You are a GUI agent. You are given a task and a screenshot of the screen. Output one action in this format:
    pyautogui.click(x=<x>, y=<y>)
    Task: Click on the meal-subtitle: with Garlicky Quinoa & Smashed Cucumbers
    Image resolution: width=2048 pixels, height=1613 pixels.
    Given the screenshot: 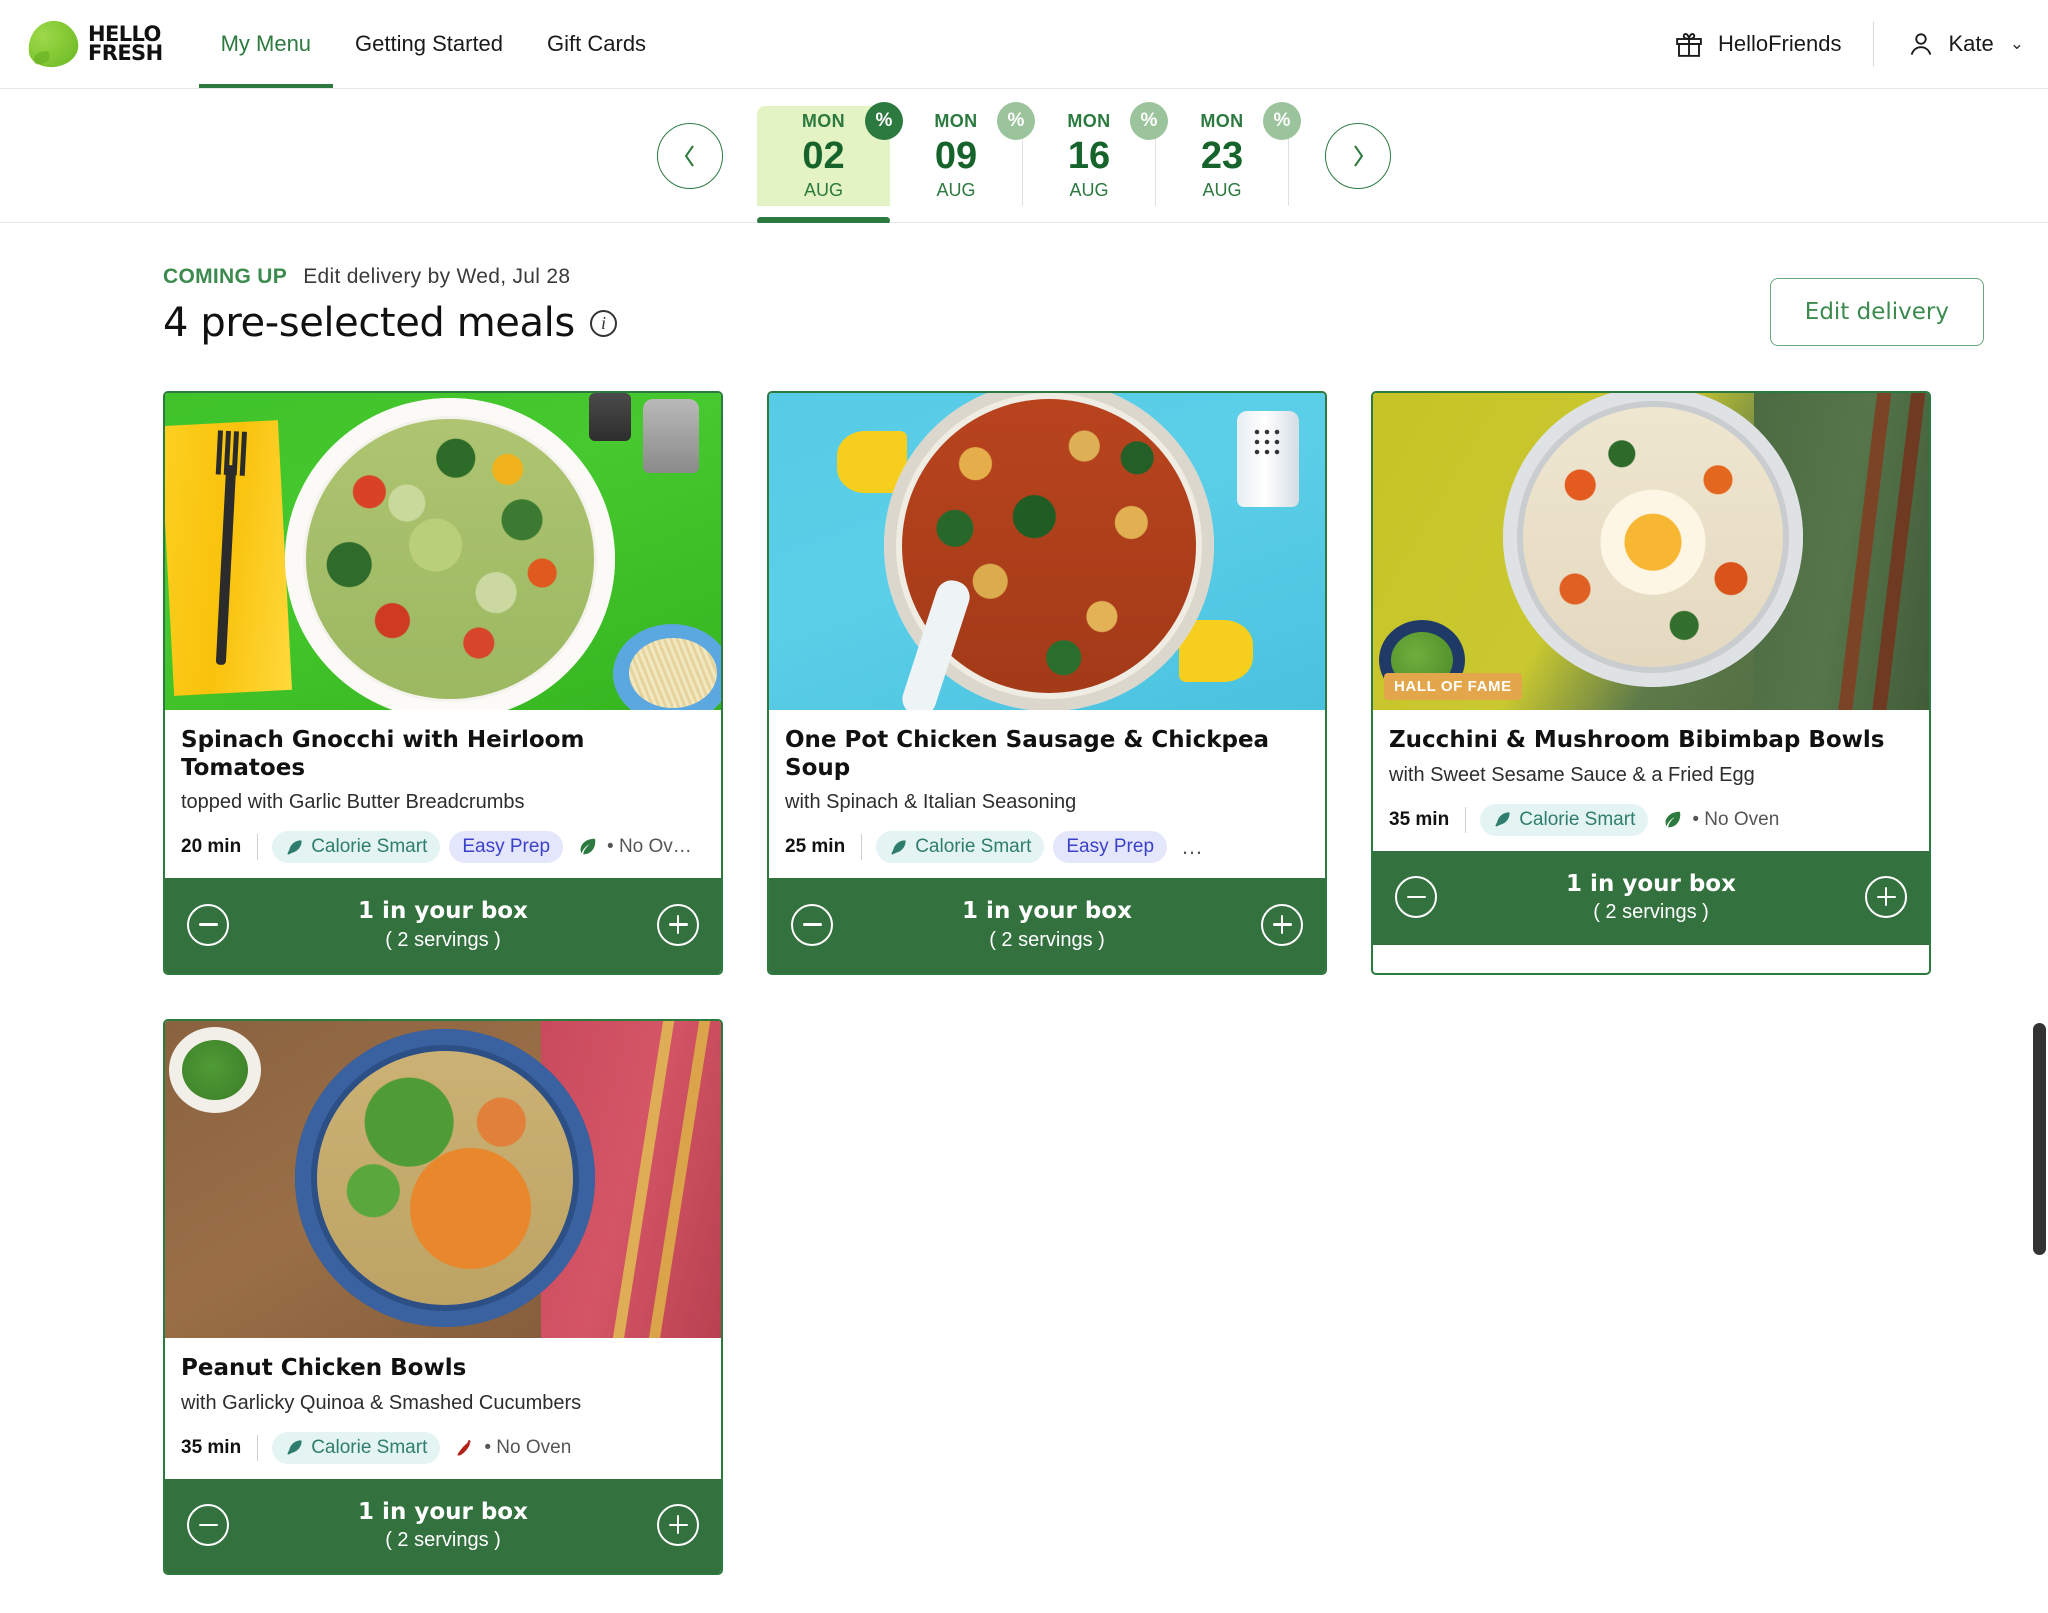 What is the action you would take?
    pyautogui.click(x=381, y=1402)
    